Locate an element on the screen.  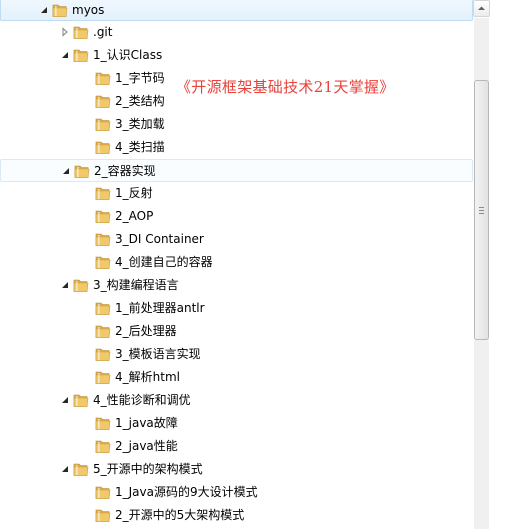
tree-item-group: .git is located at coordinates (236, 32).